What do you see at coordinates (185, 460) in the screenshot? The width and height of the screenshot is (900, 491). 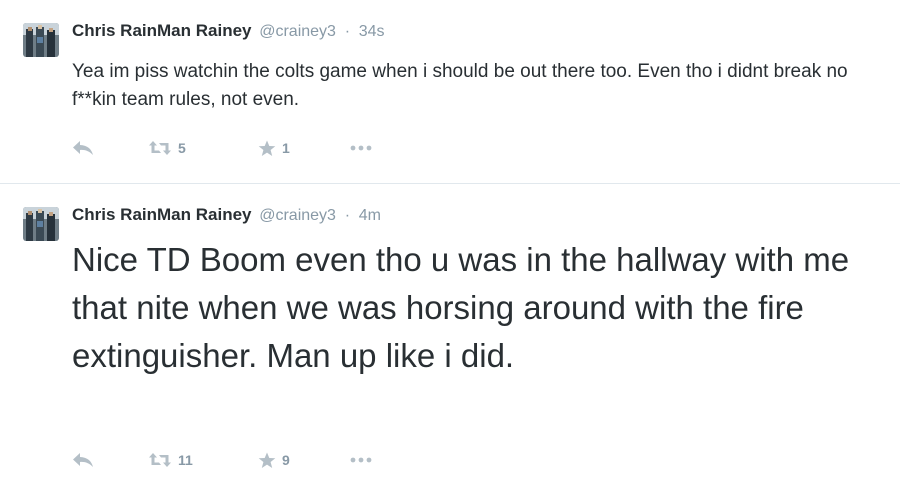 I see `retweet-count: 11` at bounding box center [185, 460].